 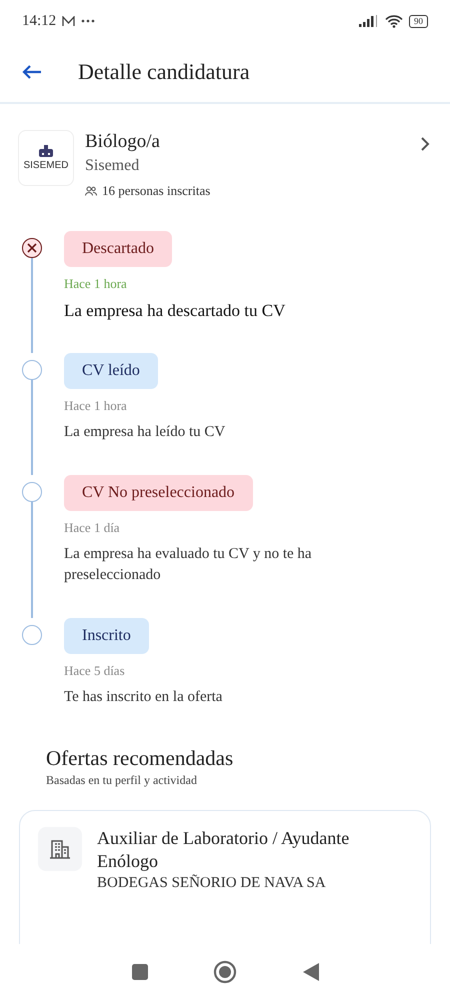 I want to click on status-description: La empresa ha leído tu CV, so click(x=145, y=432).